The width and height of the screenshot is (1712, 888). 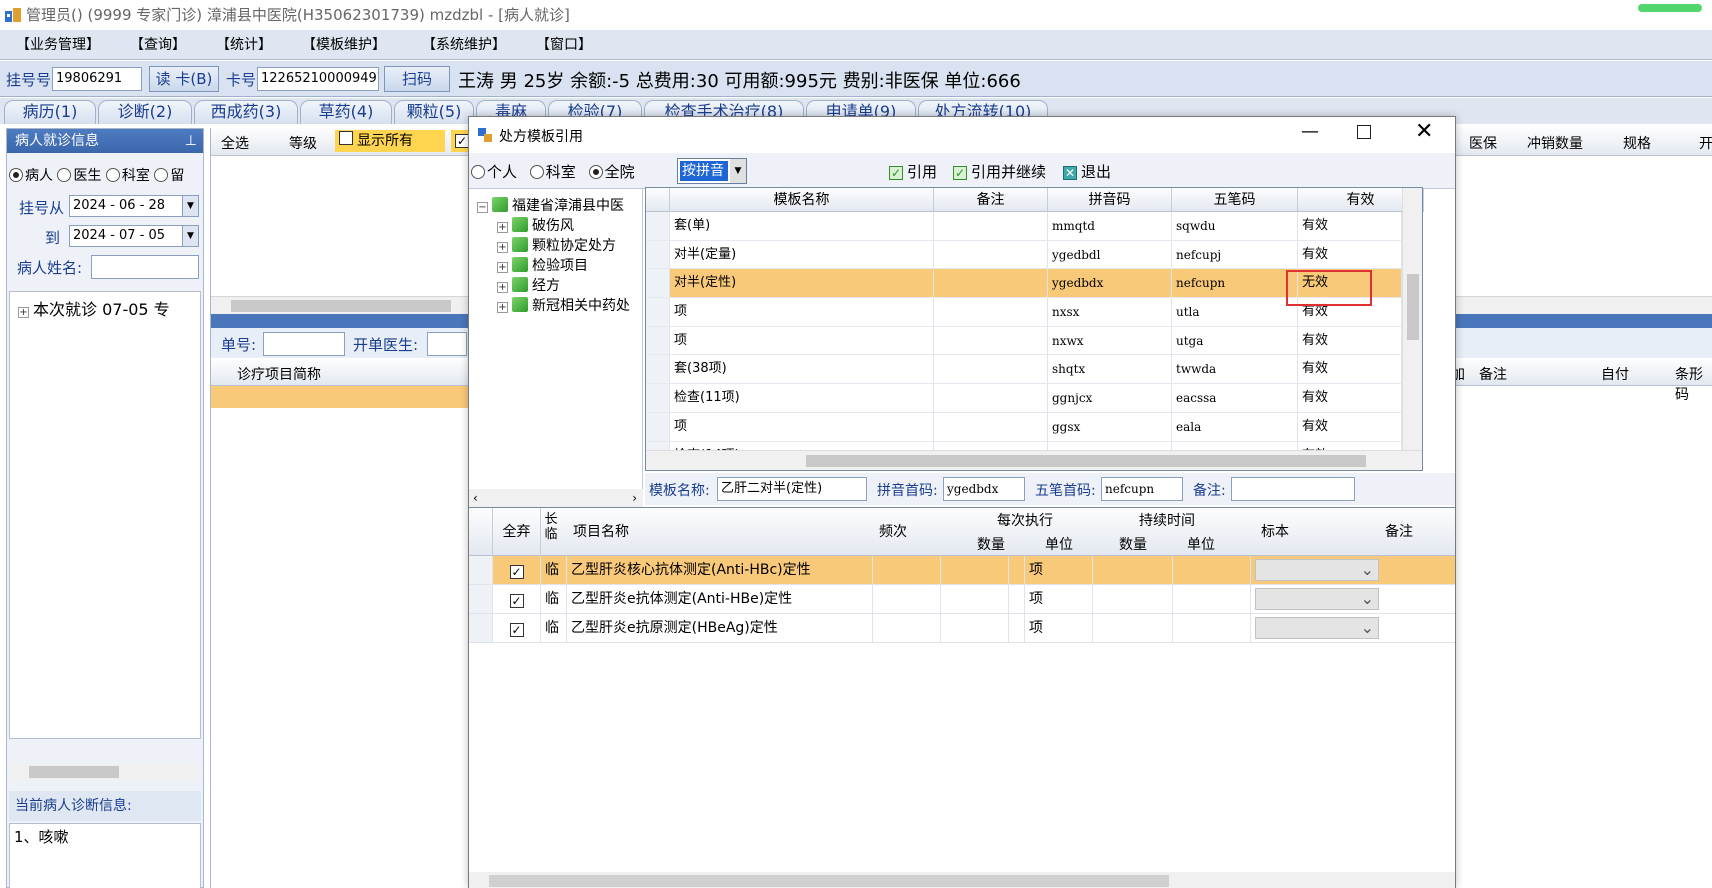 I want to click on chevron-left-icon: ‹, so click(x=475, y=498).